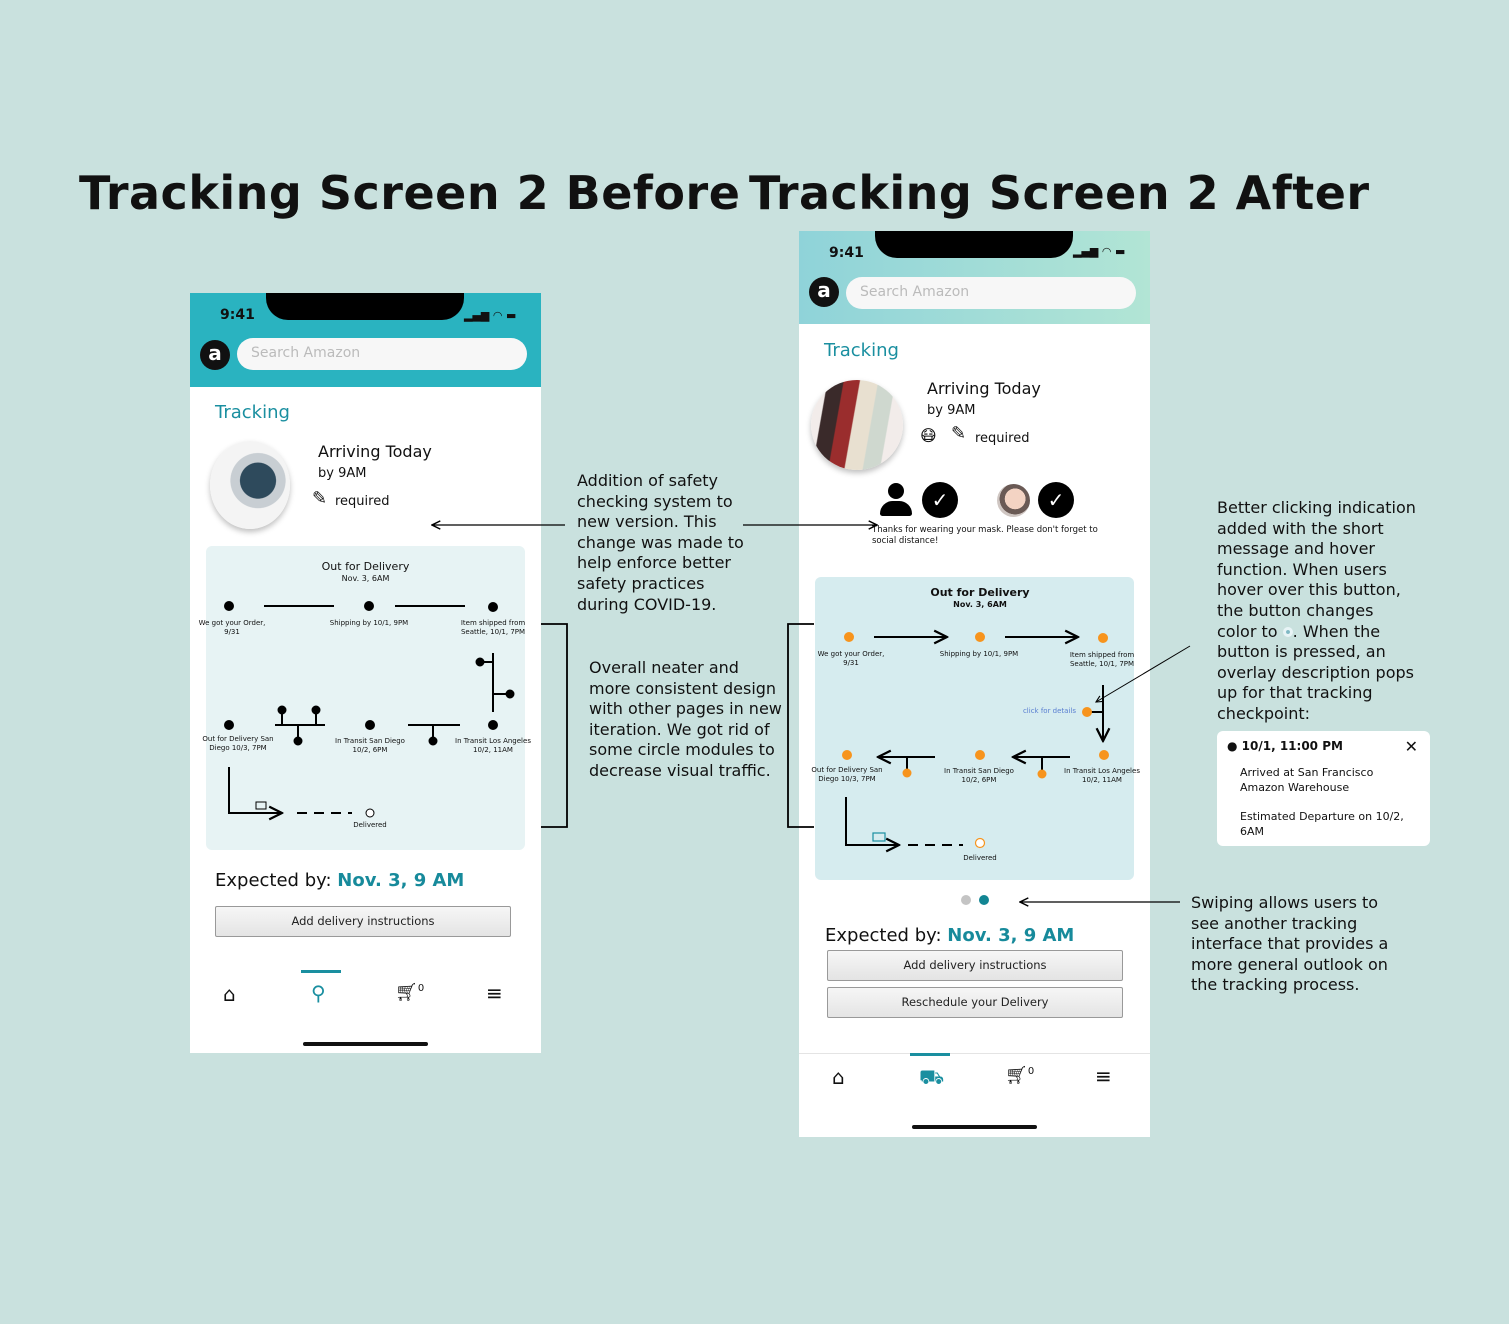 The width and height of the screenshot is (1509, 1324). What do you see at coordinates (975, 740) in the screenshot?
I see `after-timeline` at bounding box center [975, 740].